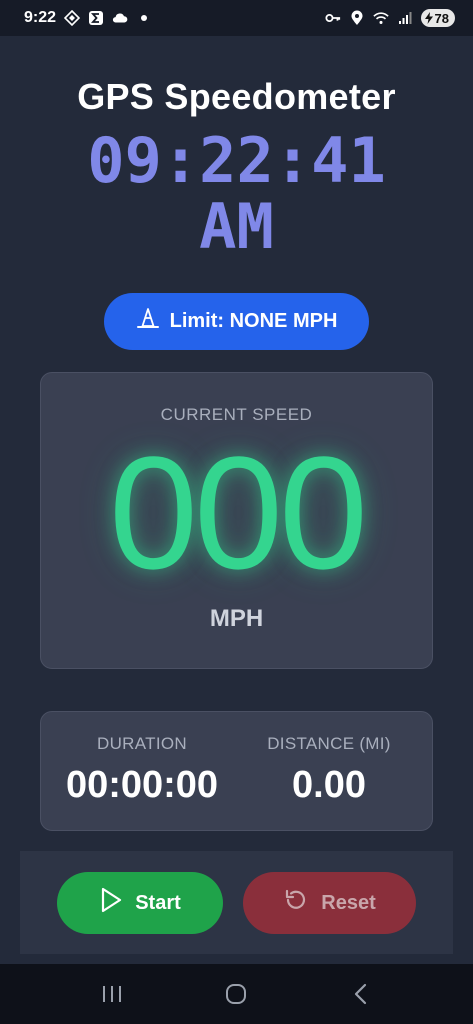 The height and width of the screenshot is (1024, 473). Describe the element at coordinates (357, 18) in the screenshot. I see `location-icon` at that location.